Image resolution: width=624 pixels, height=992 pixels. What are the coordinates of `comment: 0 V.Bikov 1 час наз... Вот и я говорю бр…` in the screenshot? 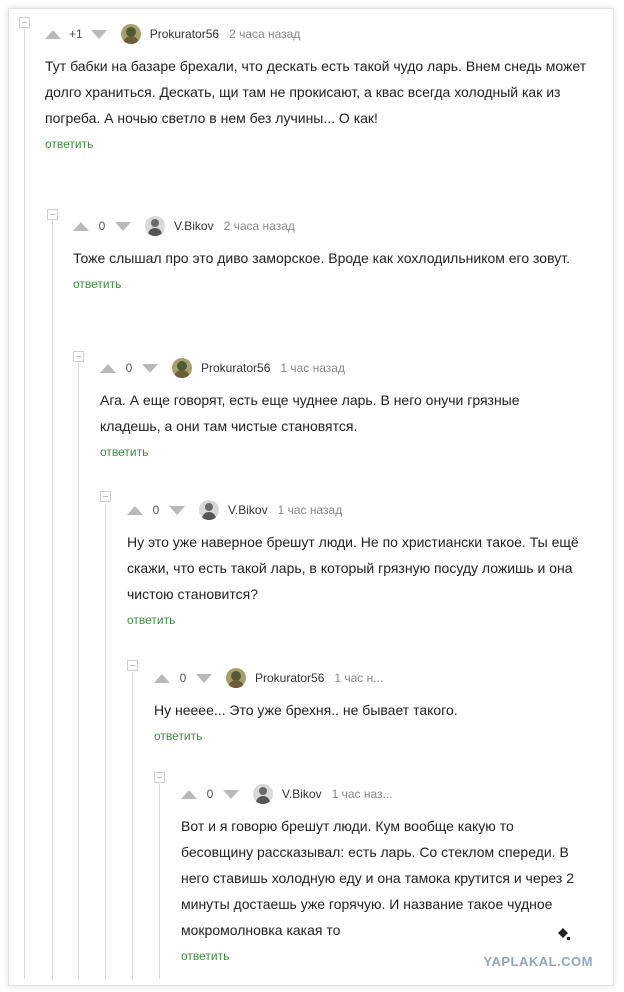 It's located at (381, 874).